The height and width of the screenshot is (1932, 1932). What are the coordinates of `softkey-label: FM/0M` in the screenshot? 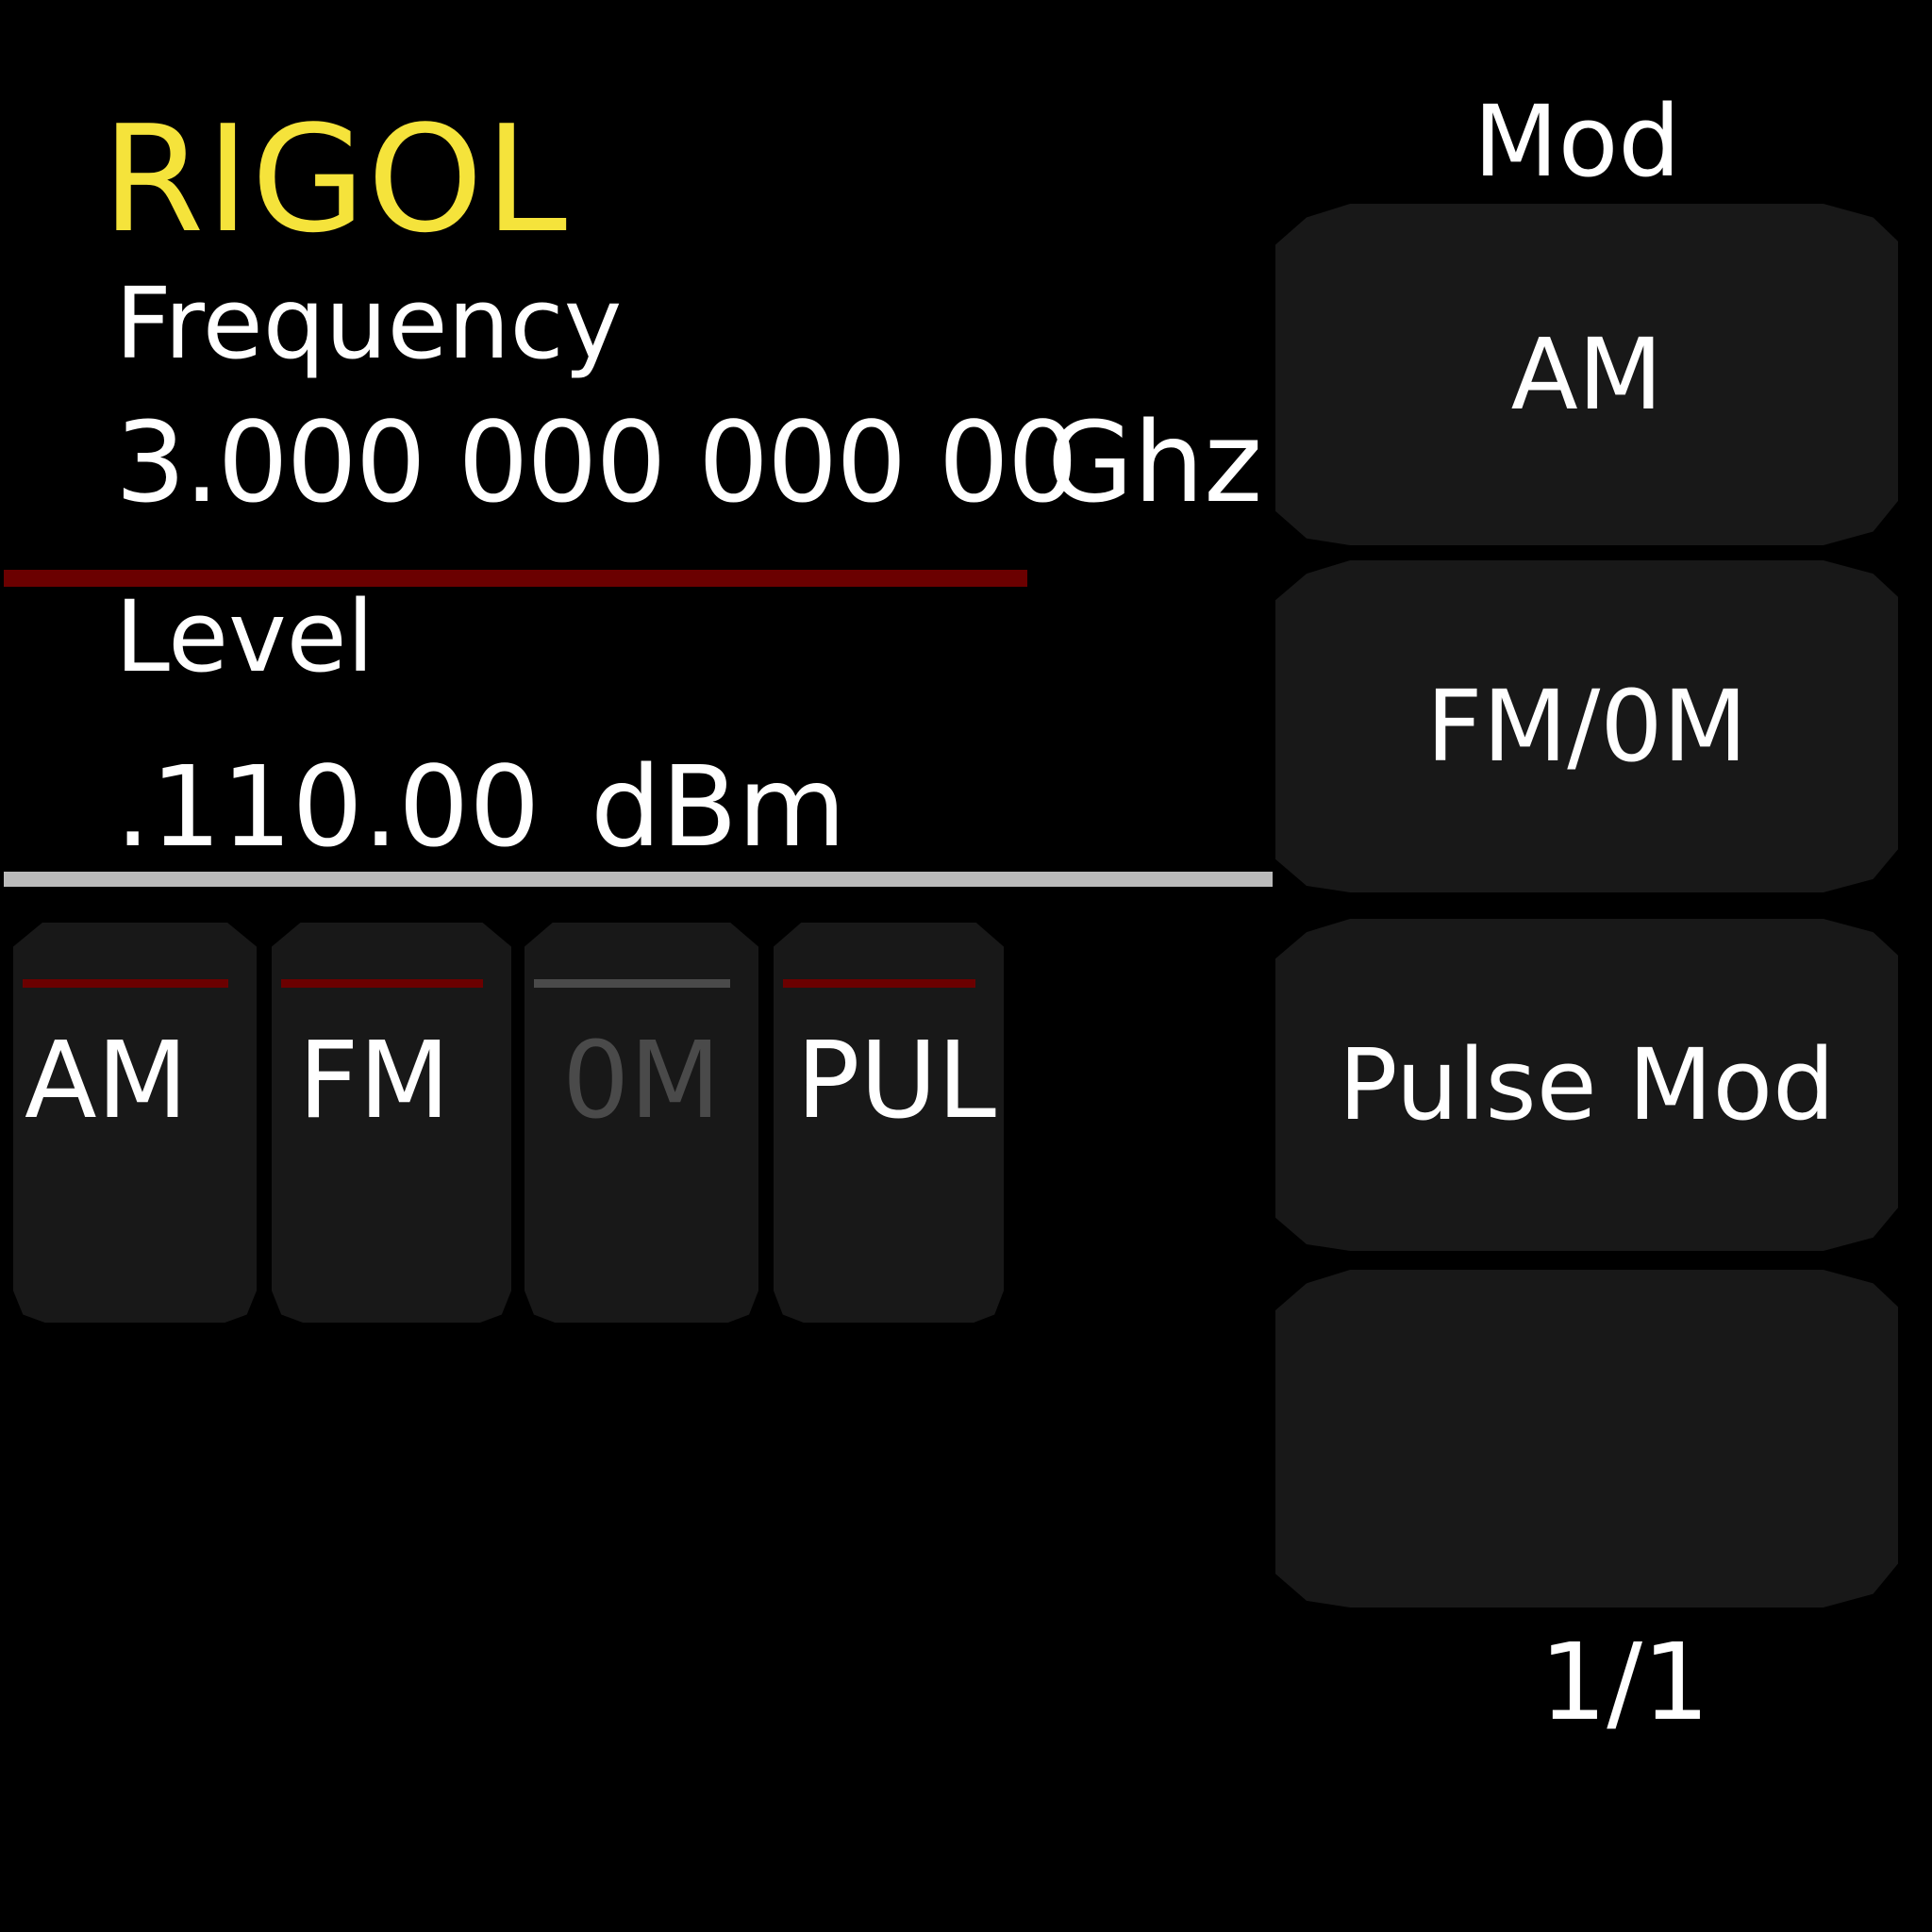 It's located at (1586, 726).